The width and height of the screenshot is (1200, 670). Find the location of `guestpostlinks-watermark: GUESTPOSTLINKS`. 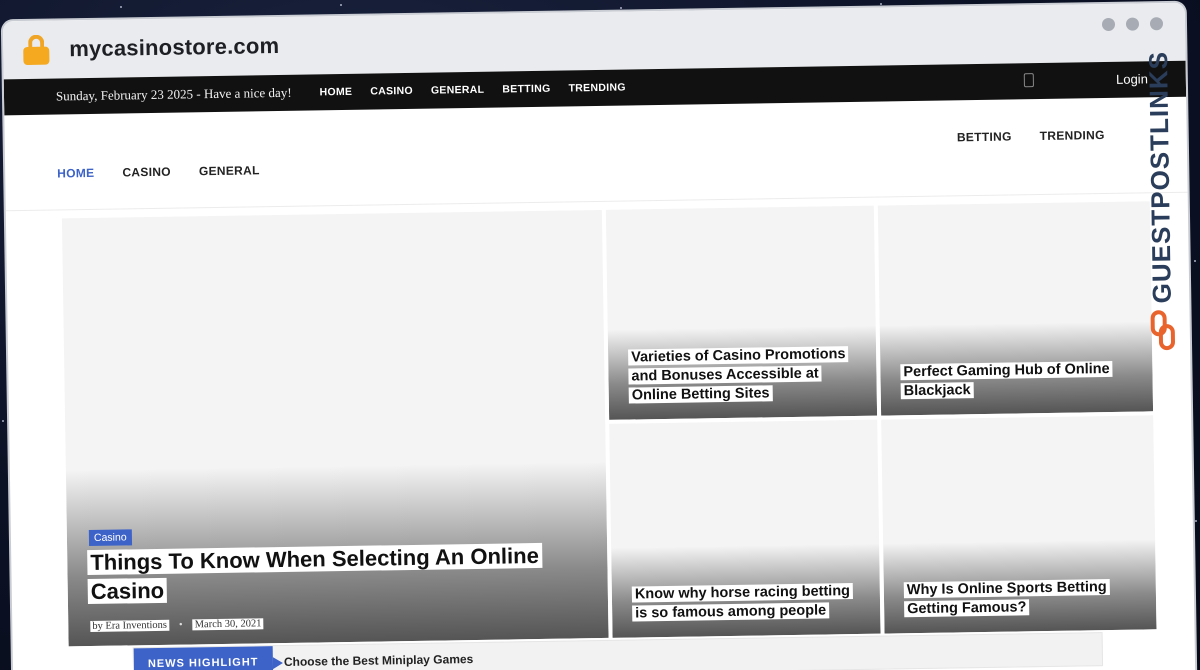

guestpostlinks-watermark: GUESTPOSTLINKS is located at coordinates (1161, 204).